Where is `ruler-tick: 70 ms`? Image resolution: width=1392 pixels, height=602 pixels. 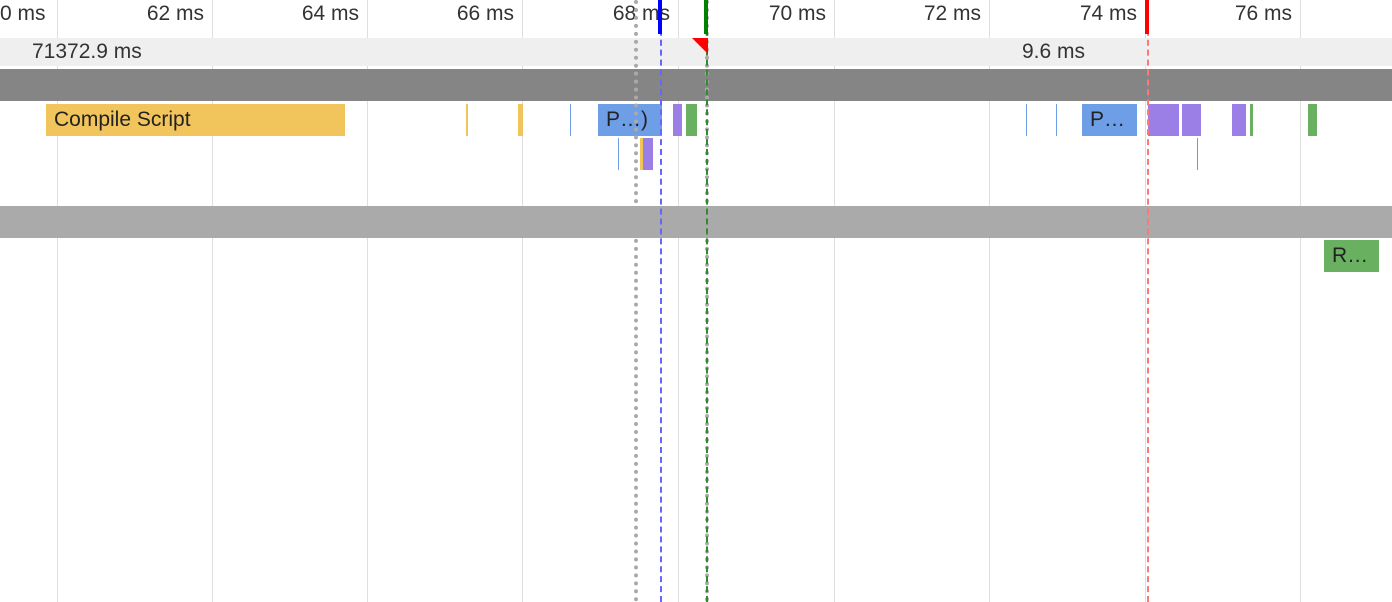 ruler-tick: 70 ms is located at coordinates (797, 13).